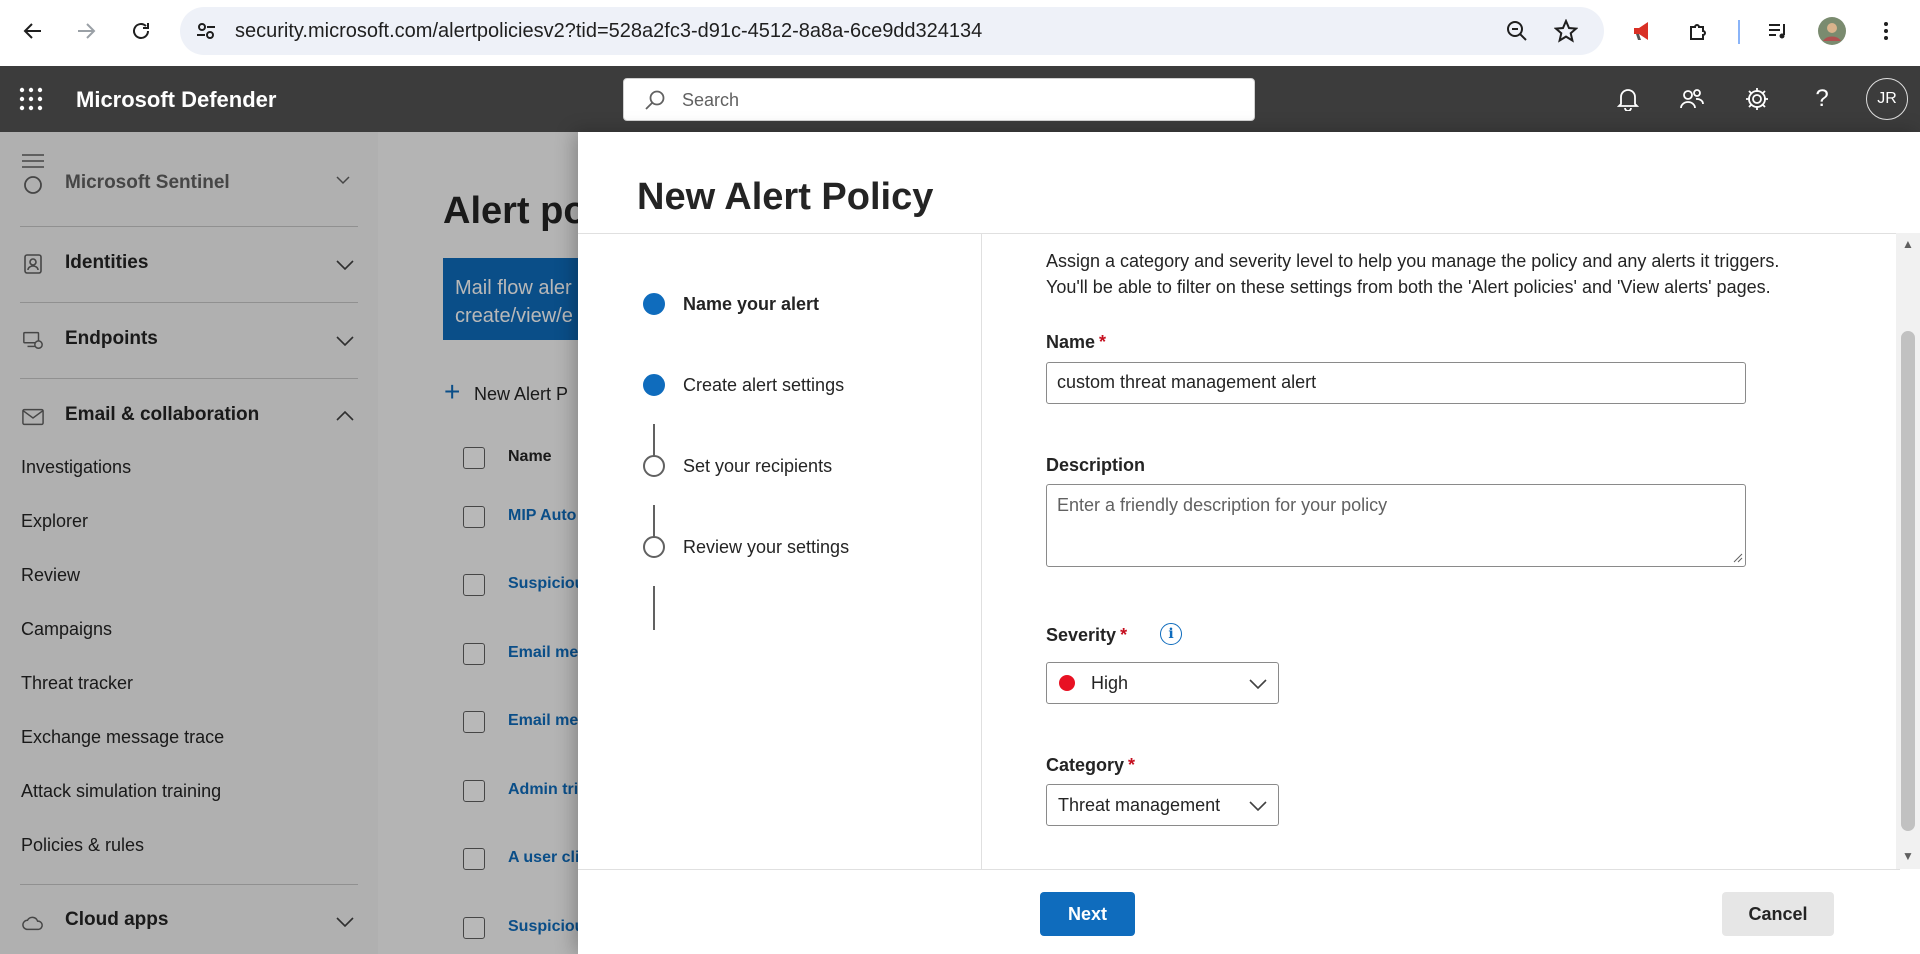  Describe the element at coordinates (655, 100) in the screenshot. I see `search-icon` at that location.